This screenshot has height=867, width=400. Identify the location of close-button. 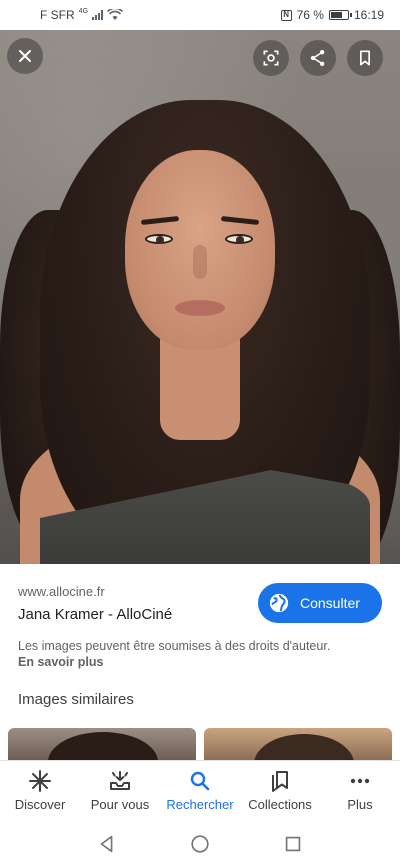
(25, 56).